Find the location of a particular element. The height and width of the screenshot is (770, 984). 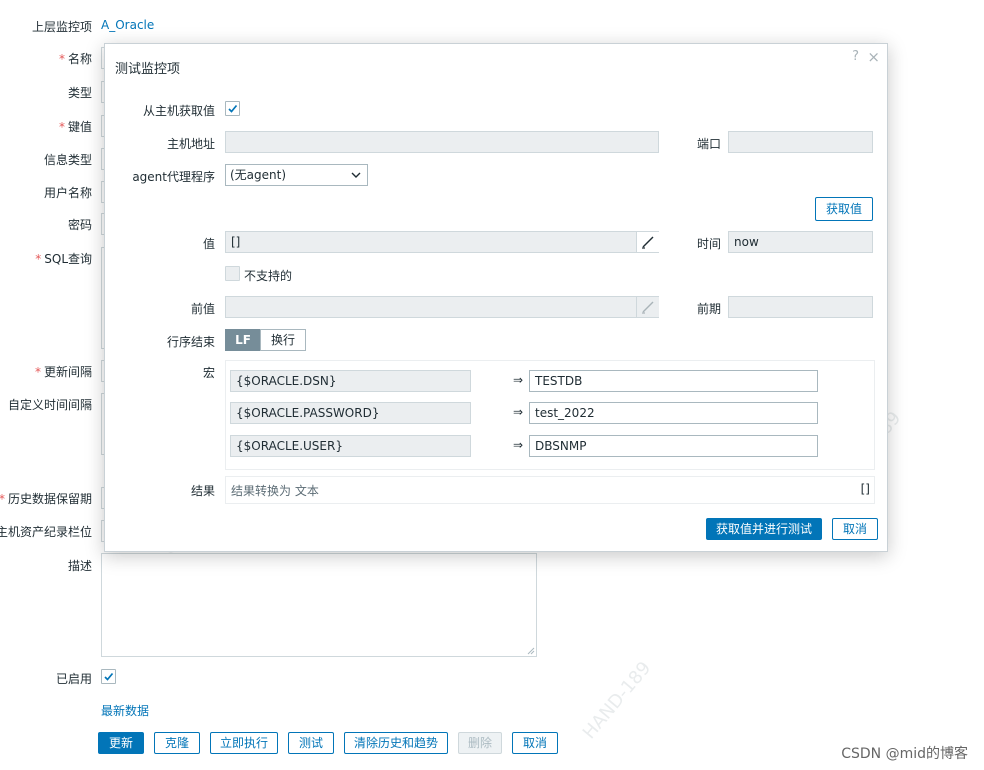

agent-proxy-label: agent代理程序 is located at coordinates (173, 177).